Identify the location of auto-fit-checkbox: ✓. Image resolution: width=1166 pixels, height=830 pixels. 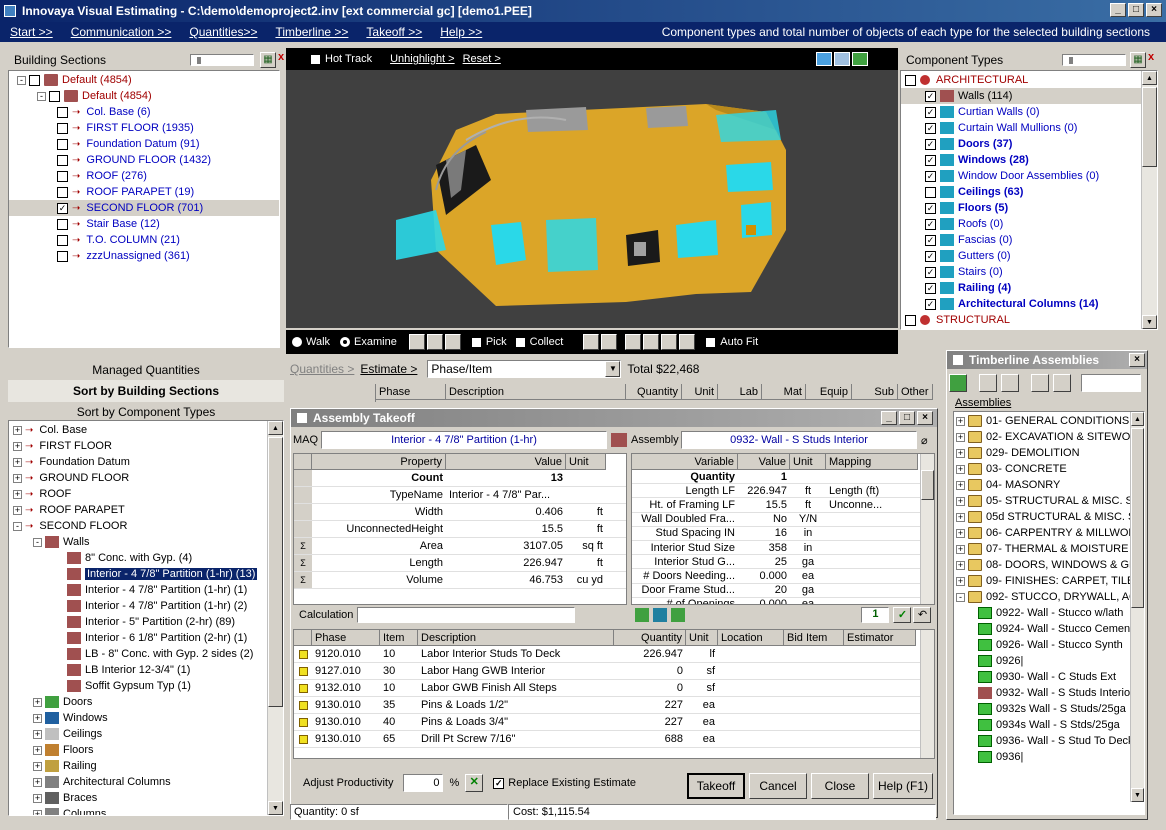
(711, 342).